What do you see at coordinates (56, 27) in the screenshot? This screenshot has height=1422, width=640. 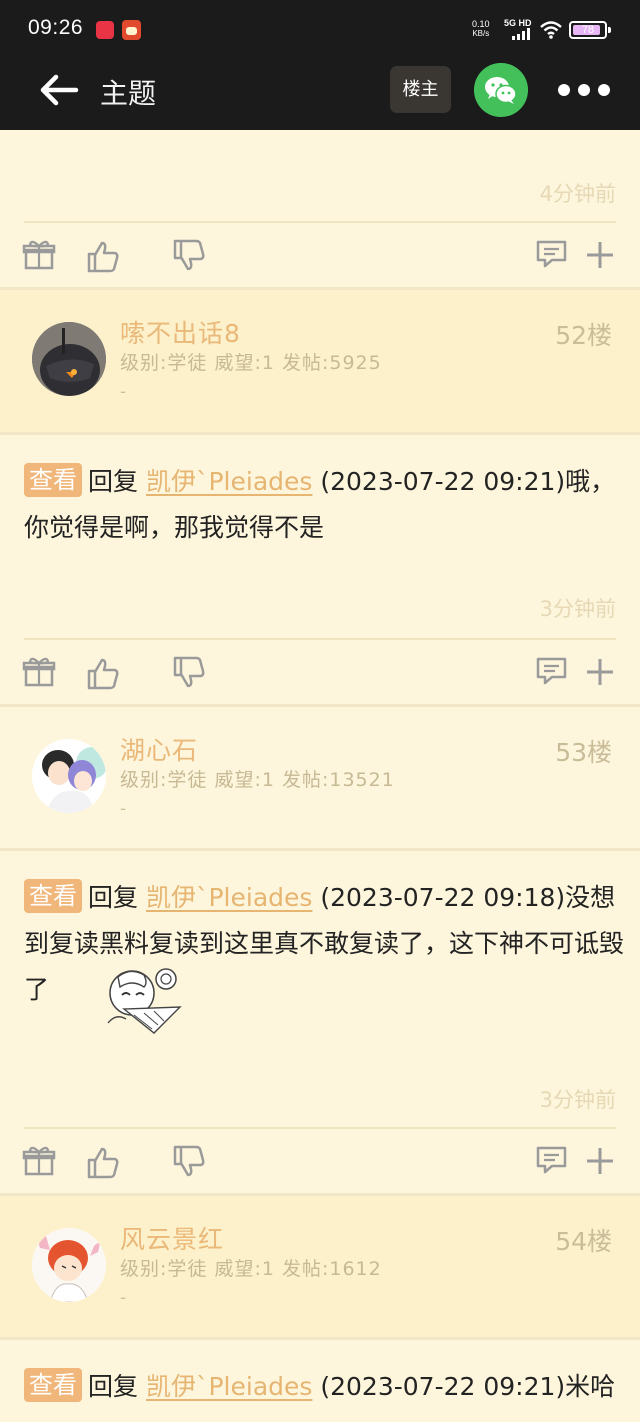 I see `status-time: 09:26` at bounding box center [56, 27].